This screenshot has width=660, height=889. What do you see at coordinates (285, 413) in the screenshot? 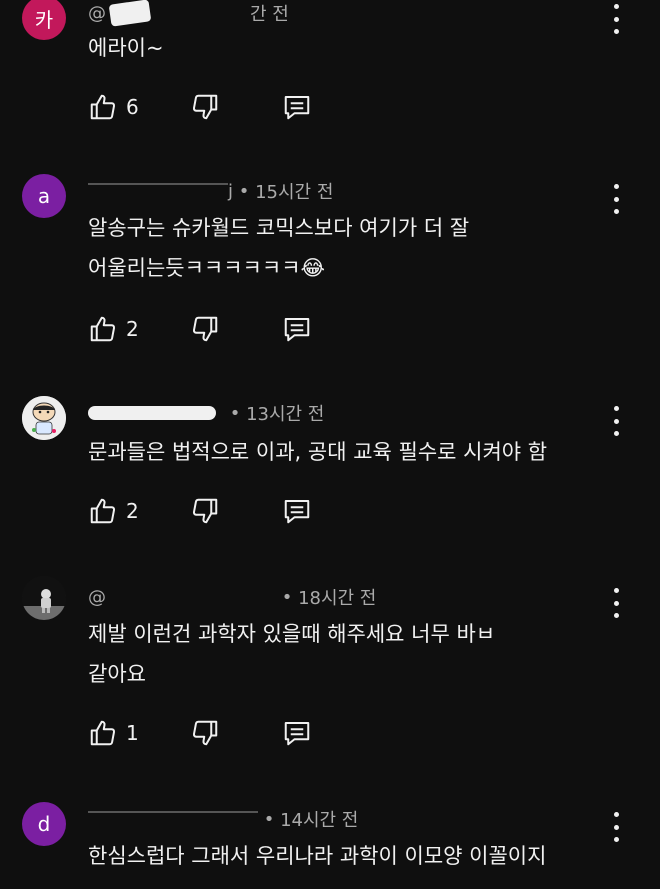
I see `timestamp: 13시간 전` at bounding box center [285, 413].